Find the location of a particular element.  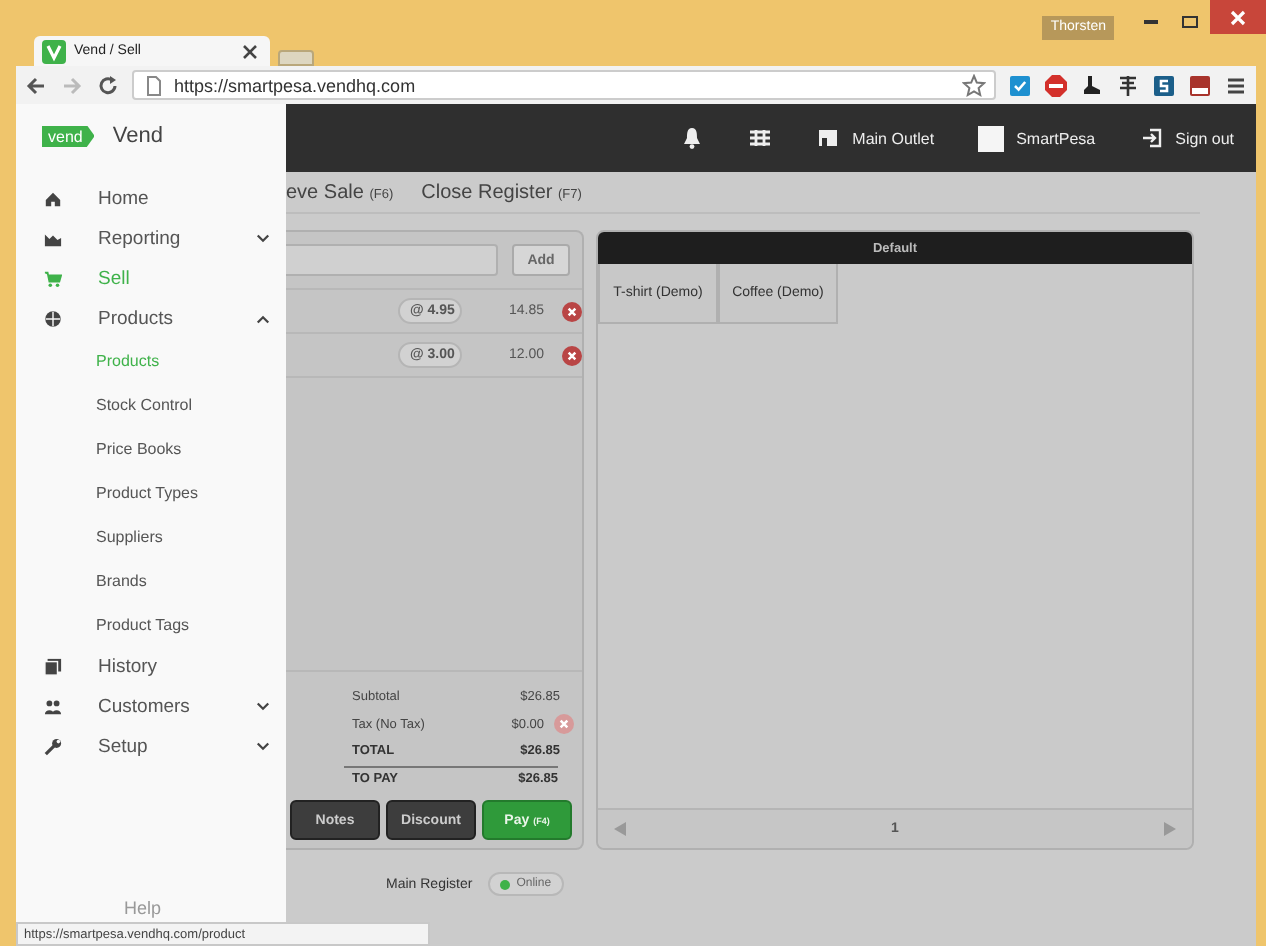

back-icon is located at coordinates (36, 85).